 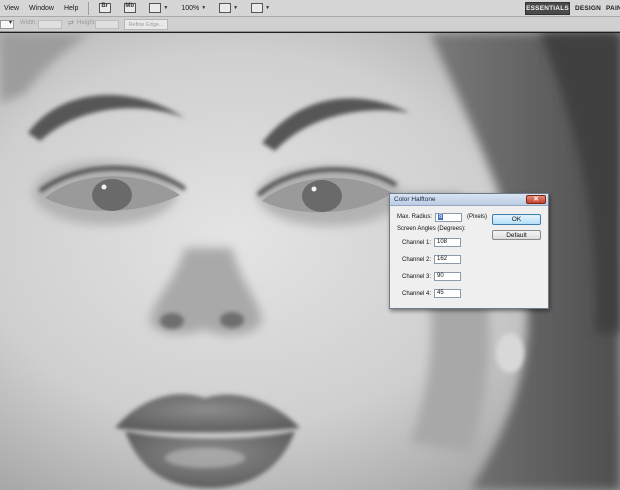 I want to click on height-label: Height:, so click(x=87, y=23).